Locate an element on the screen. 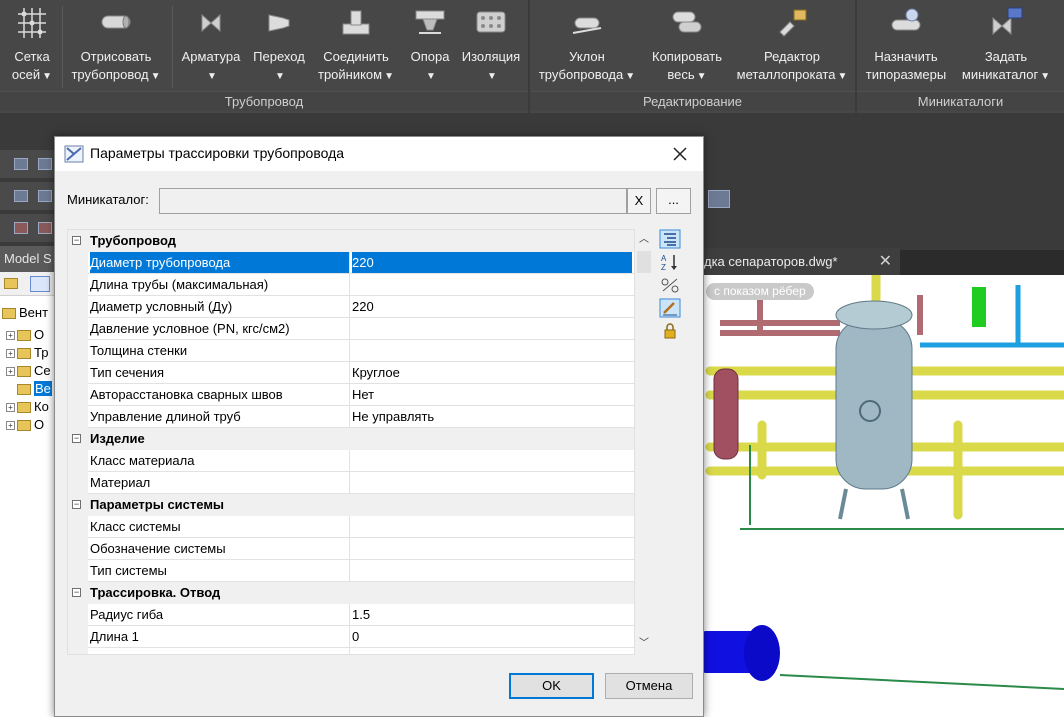  expand-icon is located at coordinates (10, 389).